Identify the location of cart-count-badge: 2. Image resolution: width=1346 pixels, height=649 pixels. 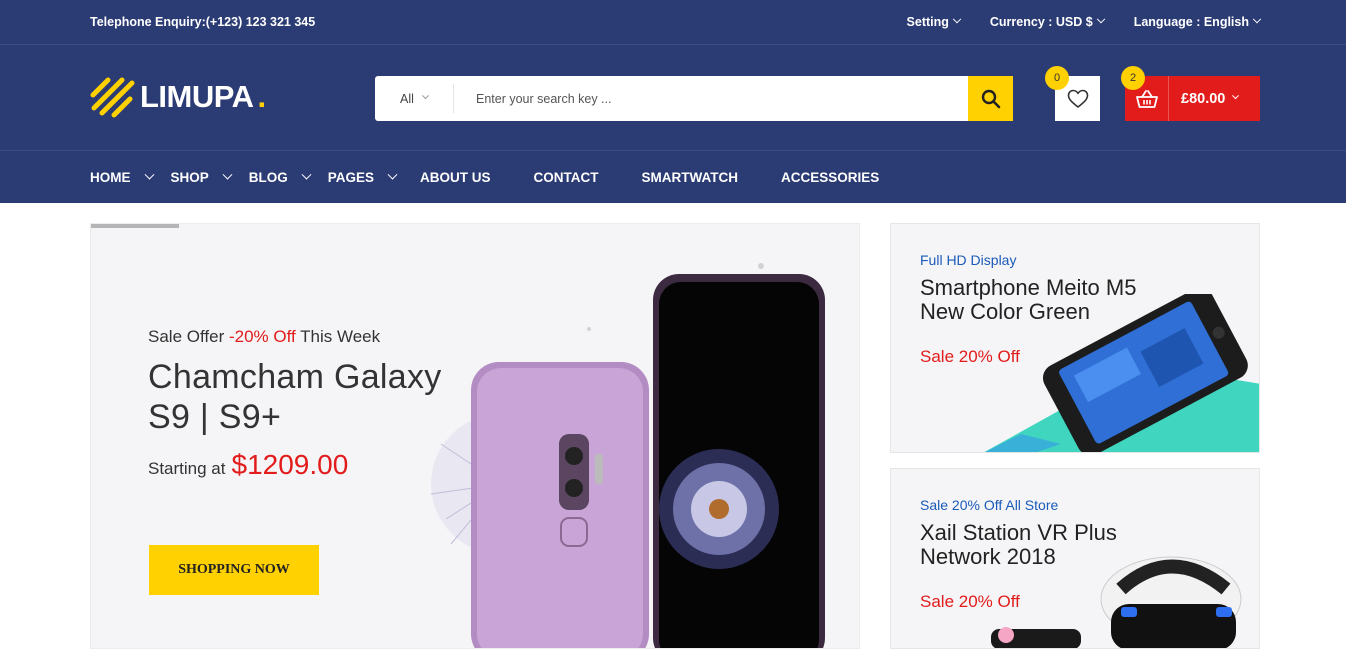
(1133, 78).